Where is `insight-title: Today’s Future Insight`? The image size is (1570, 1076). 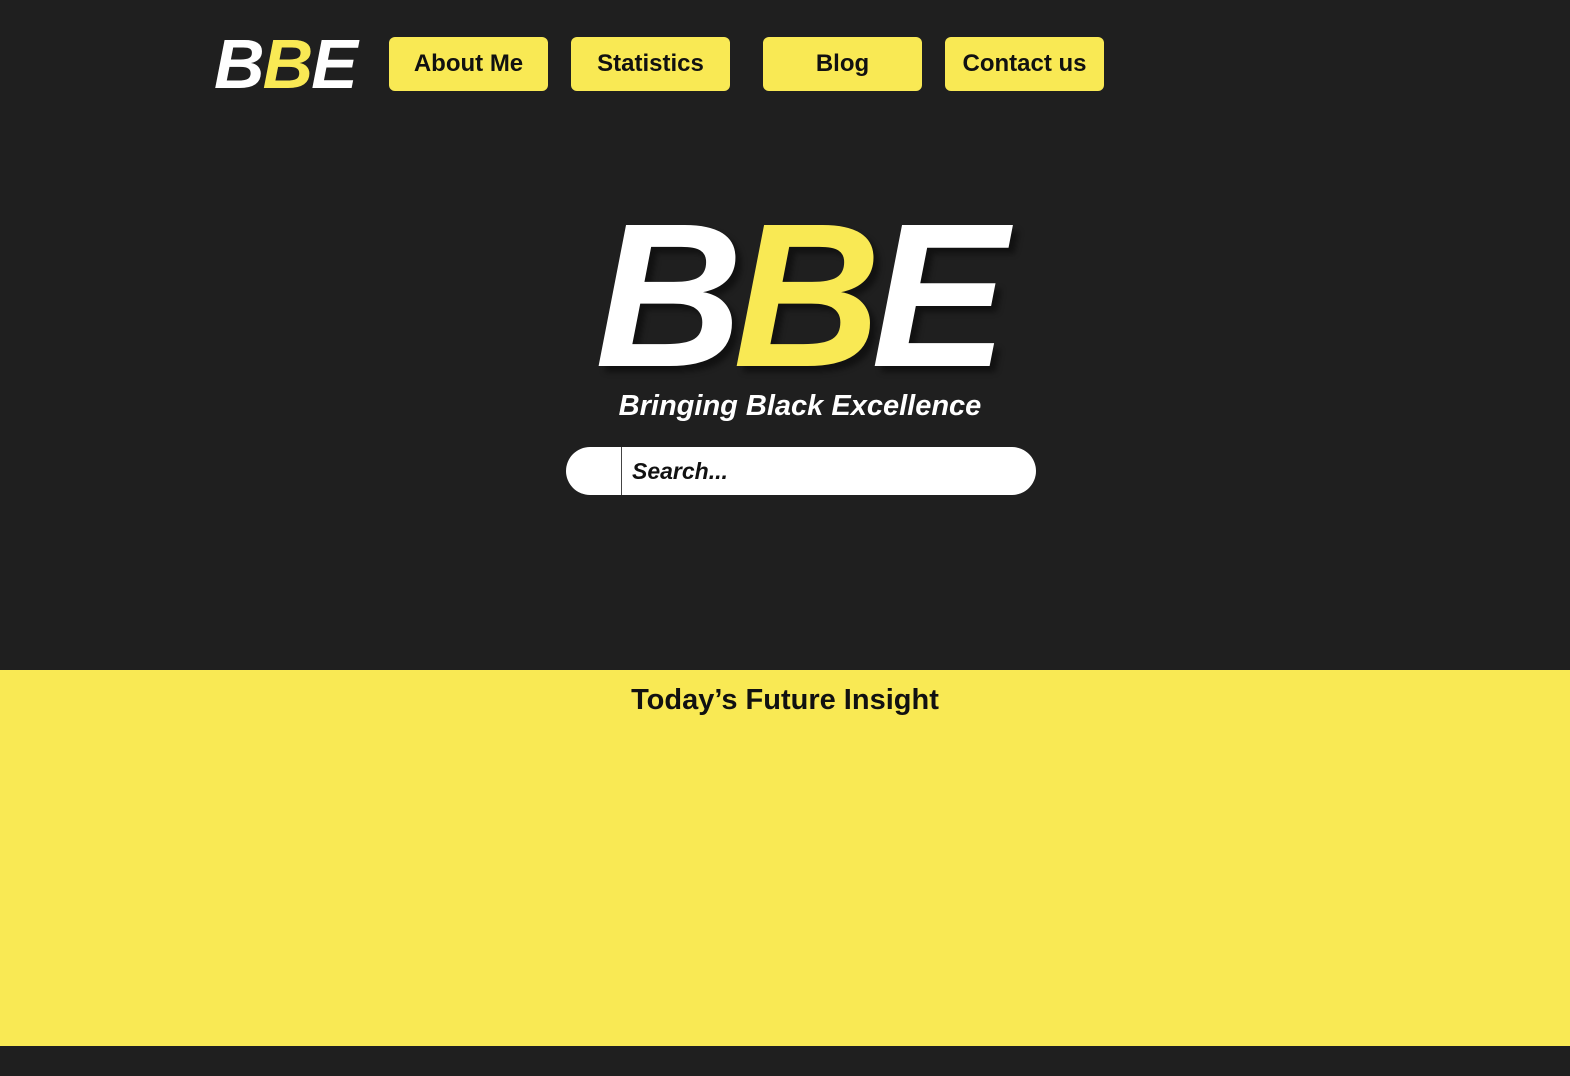
insight-title: Today’s Future Insight is located at coordinates (785, 700).